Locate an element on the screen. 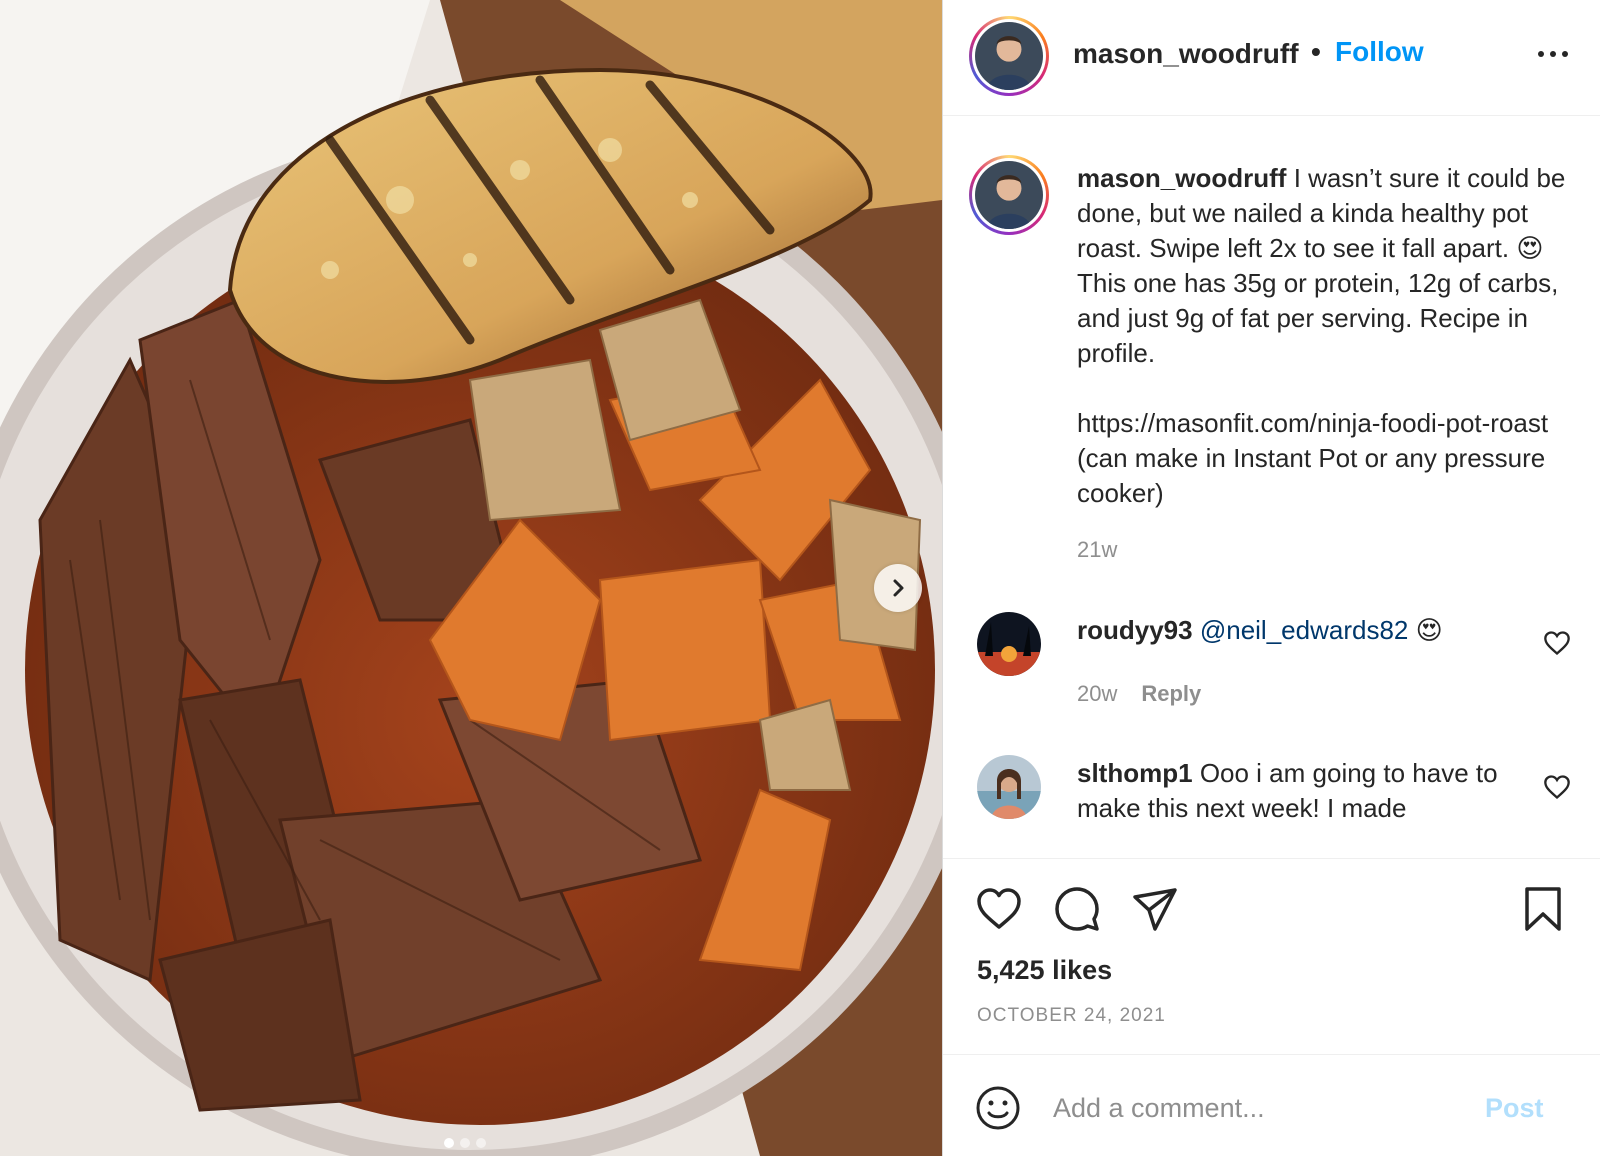  reply-button: Reply is located at coordinates (1171, 694).